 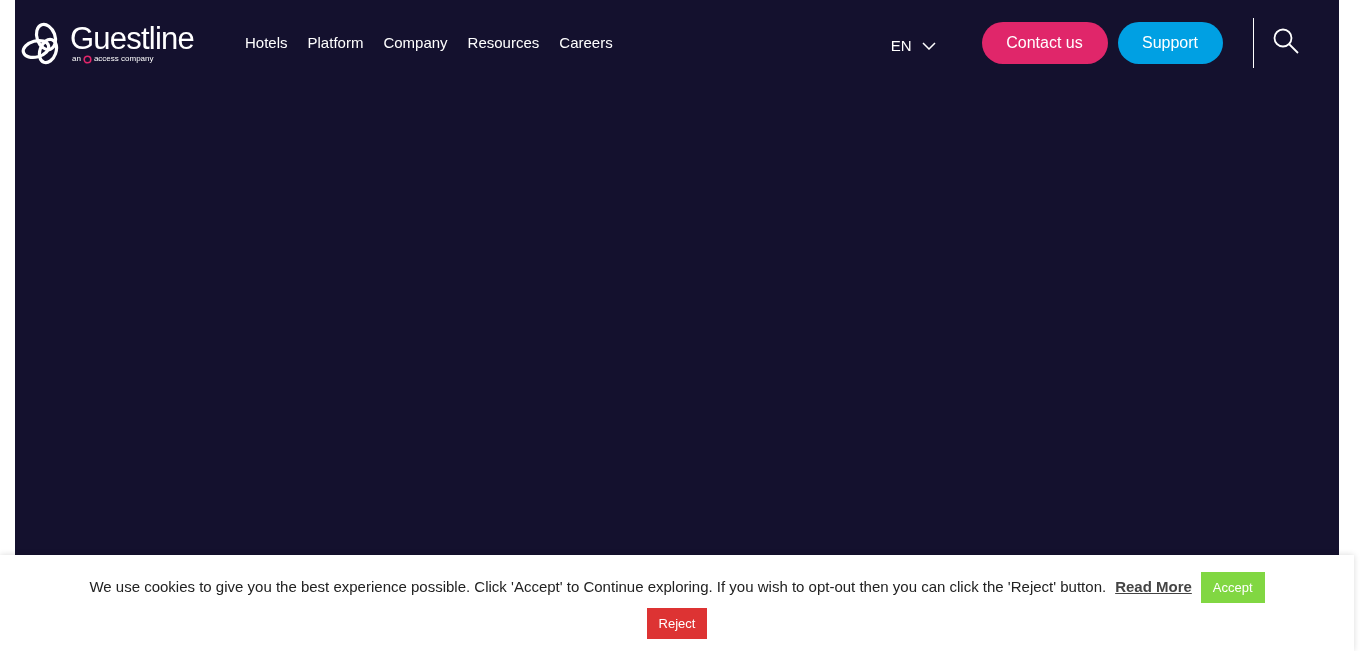 What do you see at coordinates (76, 59) in the screenshot?
I see `logo-tagline: an` at bounding box center [76, 59].